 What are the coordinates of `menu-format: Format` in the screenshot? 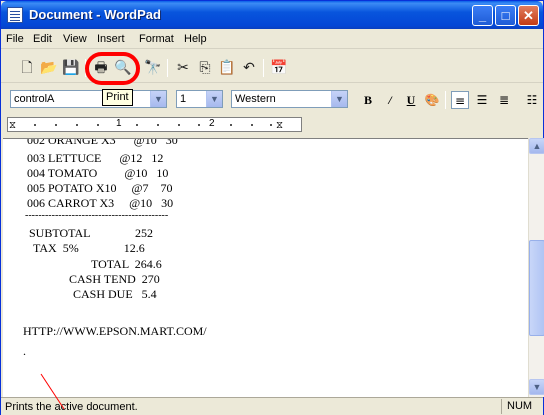 It's located at (156, 39).